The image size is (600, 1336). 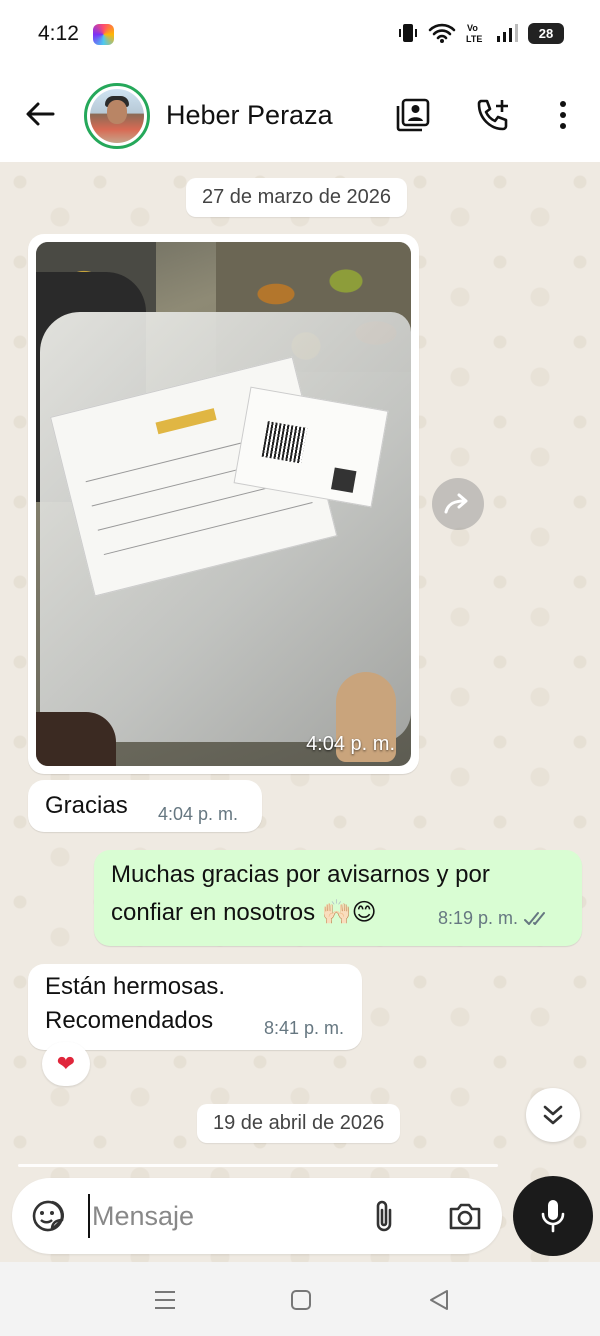 What do you see at coordinates (135, 1004) in the screenshot?
I see `message-text: Están hermosas. Recomendados` at bounding box center [135, 1004].